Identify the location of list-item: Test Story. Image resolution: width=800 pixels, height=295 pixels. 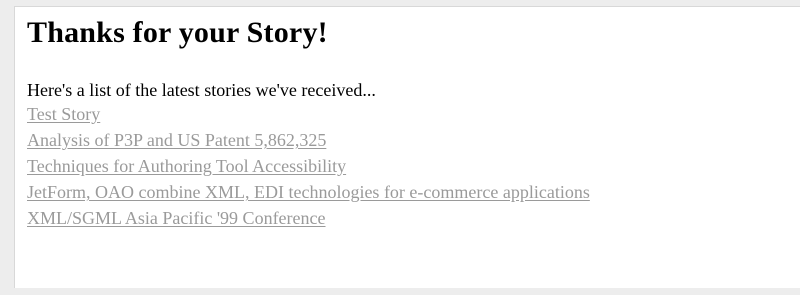
(413, 114).